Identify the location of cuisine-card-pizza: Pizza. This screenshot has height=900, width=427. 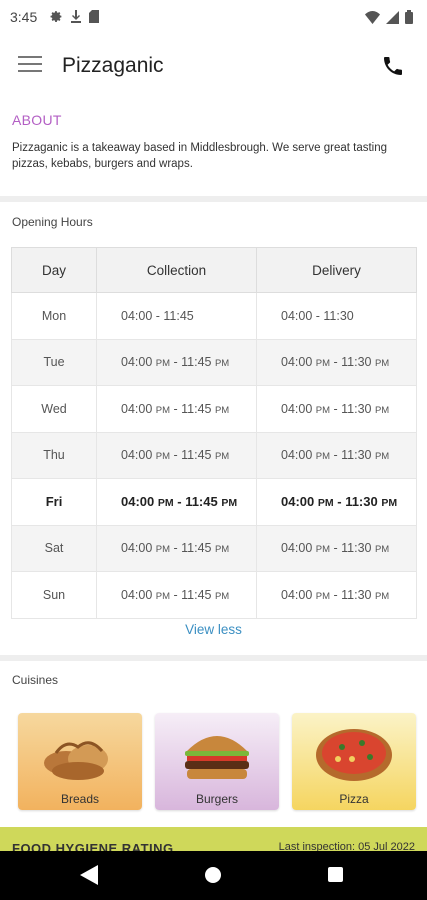
(354, 761).